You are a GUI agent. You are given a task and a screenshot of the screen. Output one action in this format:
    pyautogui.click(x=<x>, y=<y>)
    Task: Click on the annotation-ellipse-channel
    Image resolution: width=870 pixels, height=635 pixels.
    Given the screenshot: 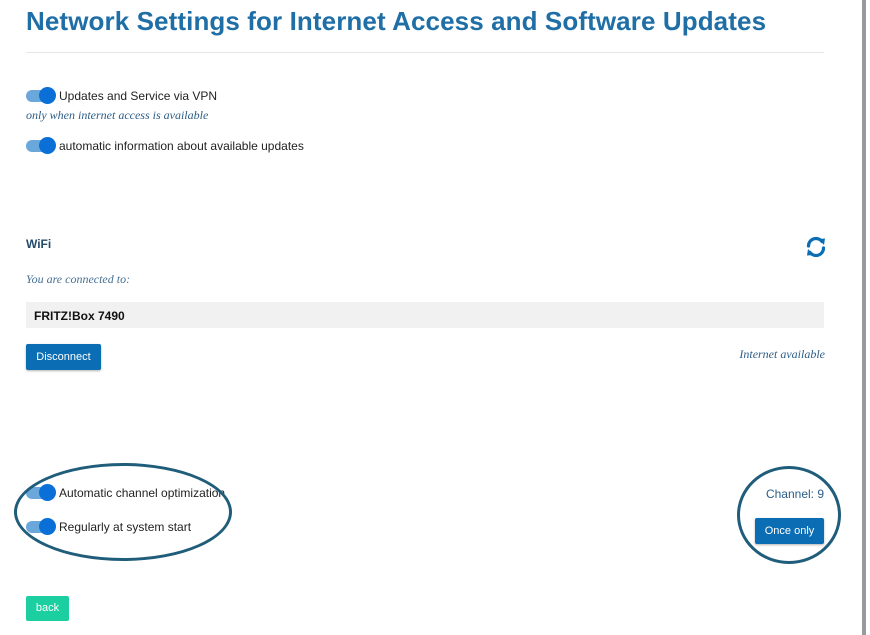 What is the action you would take?
    pyautogui.click(x=789, y=515)
    